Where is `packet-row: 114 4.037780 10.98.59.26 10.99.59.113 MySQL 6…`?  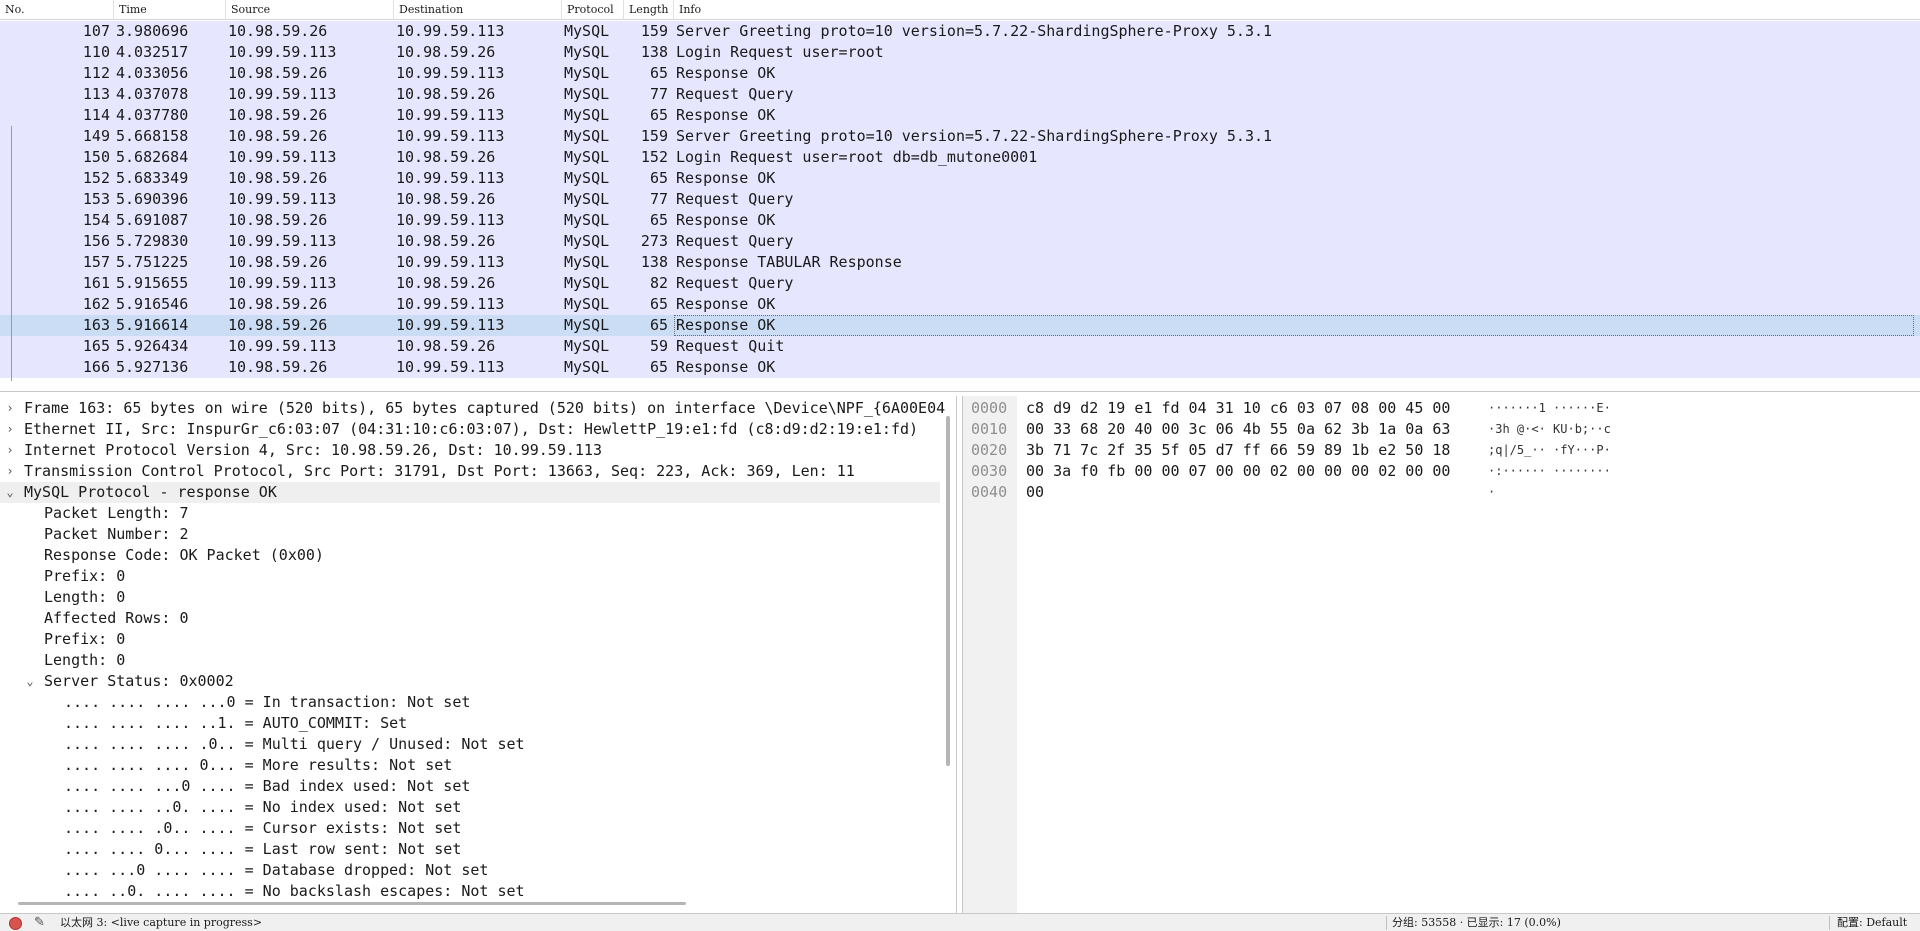 packet-row: 114 4.037780 10.98.59.26 10.99.59.113 MySQL 6… is located at coordinates (960, 115).